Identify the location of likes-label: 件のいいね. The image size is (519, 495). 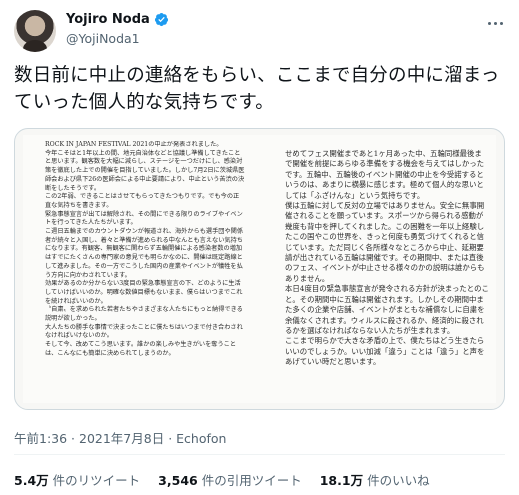
(398, 480).